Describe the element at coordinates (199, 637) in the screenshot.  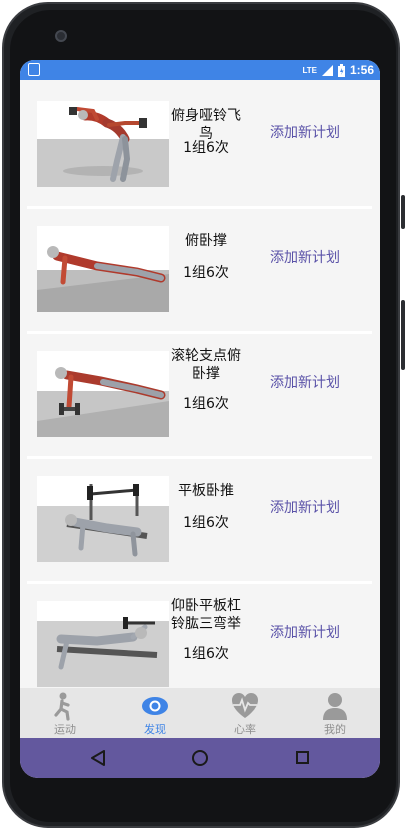
I see `exercise-card: 仰卧平板杠铃肱三弯举 1组6次 添加新计划` at that location.